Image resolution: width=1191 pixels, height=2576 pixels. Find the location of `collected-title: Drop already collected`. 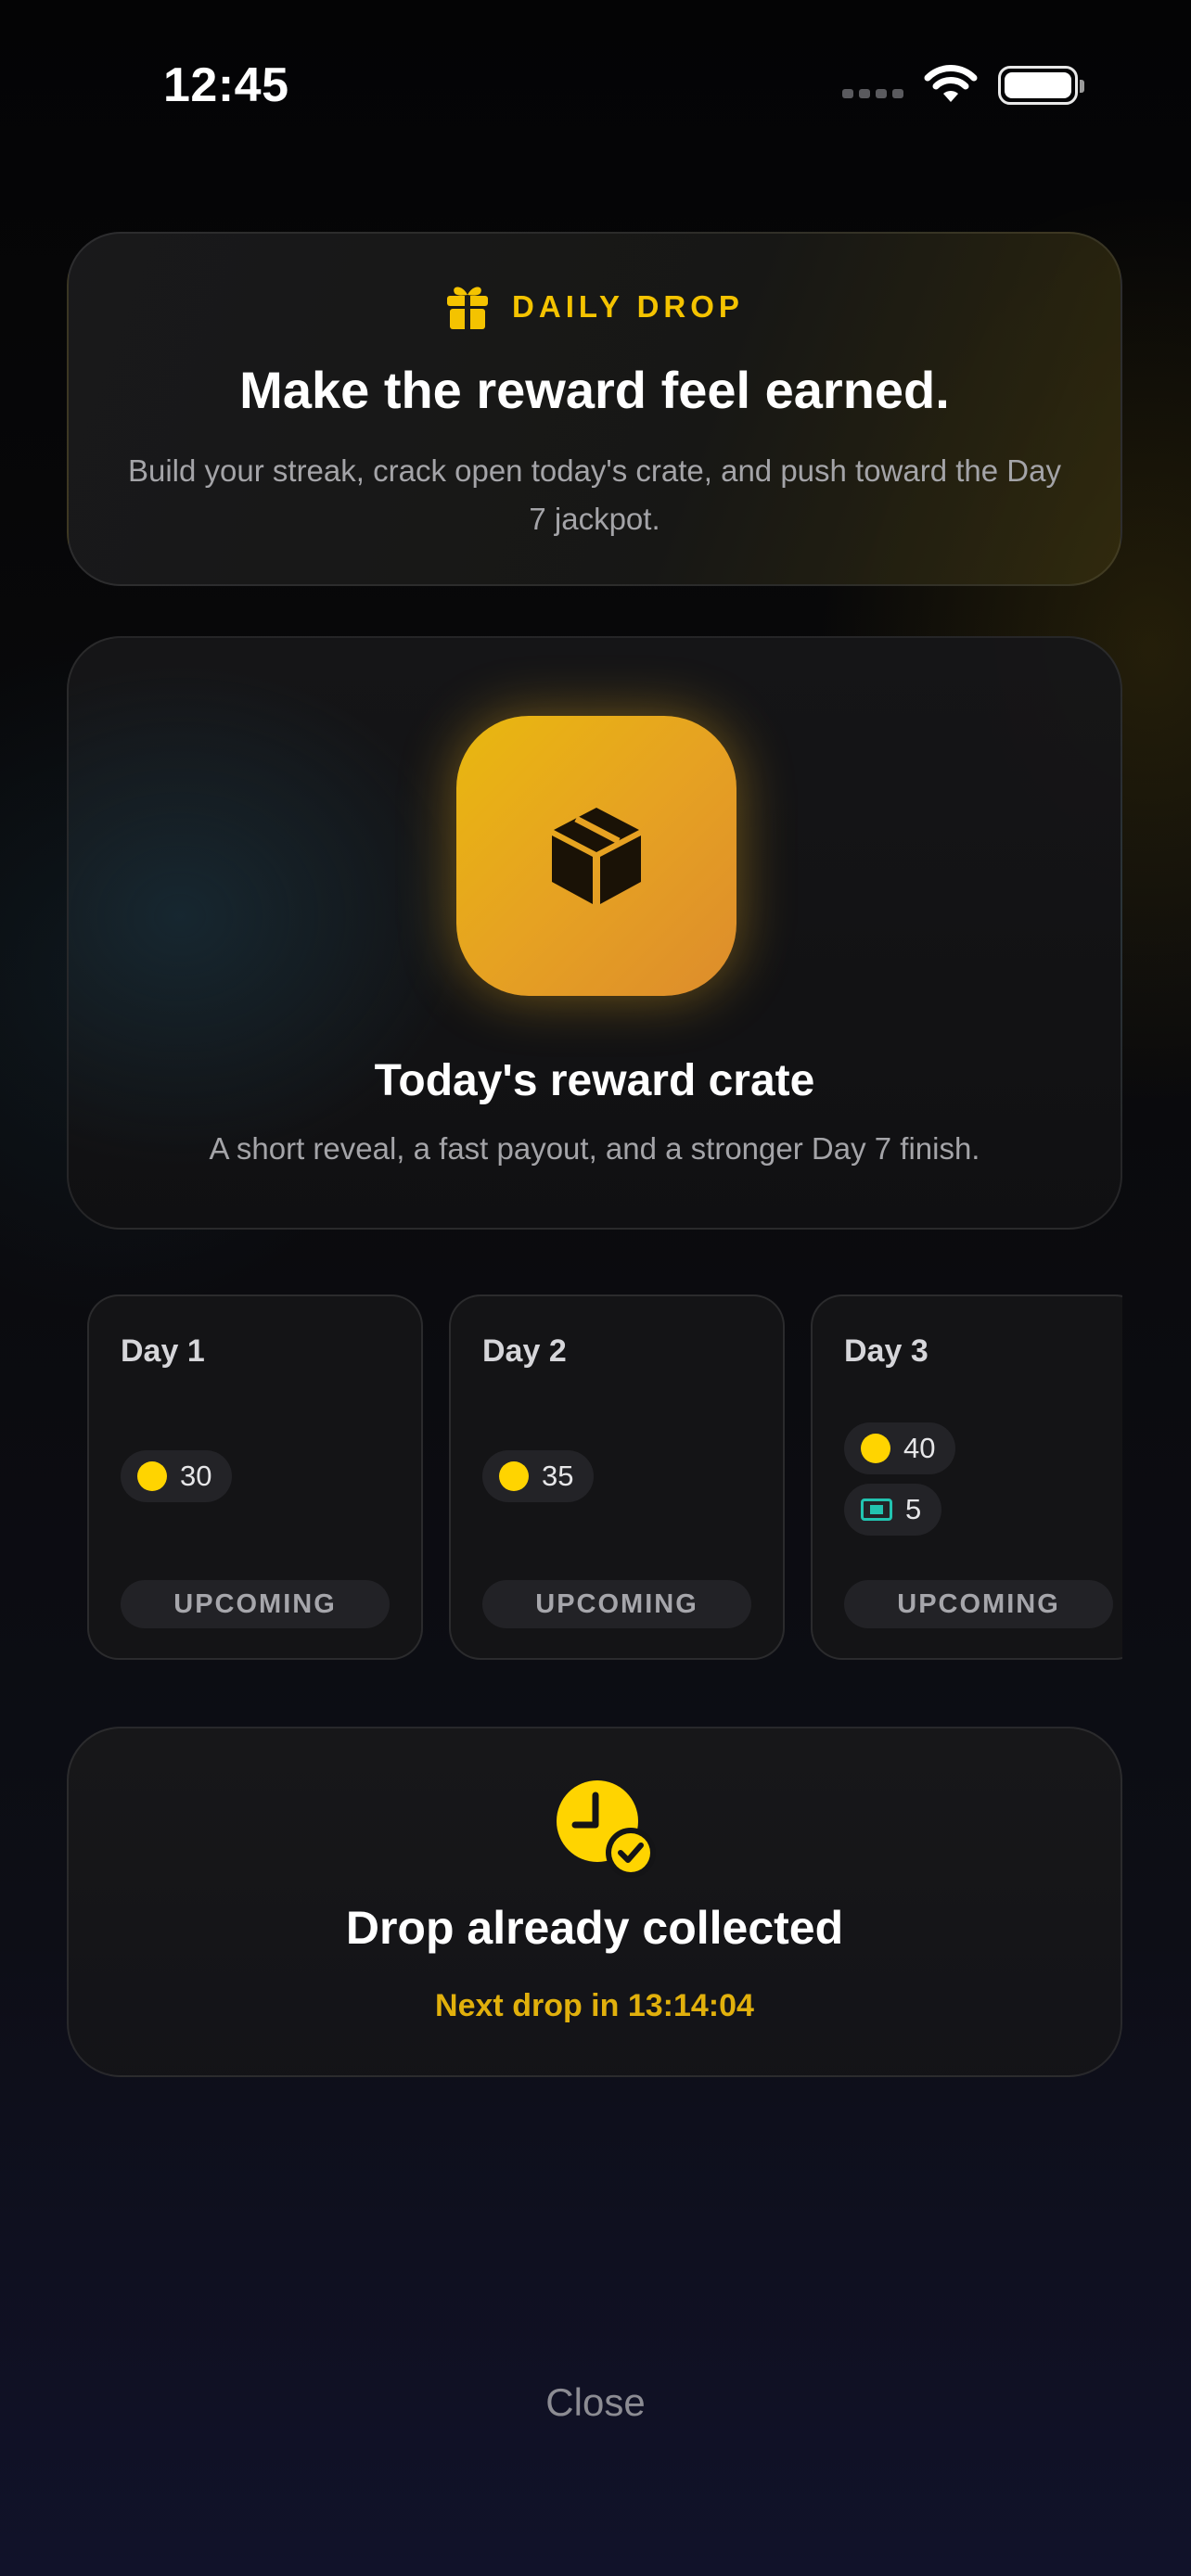

collected-title: Drop already collected is located at coordinates (594, 1928).